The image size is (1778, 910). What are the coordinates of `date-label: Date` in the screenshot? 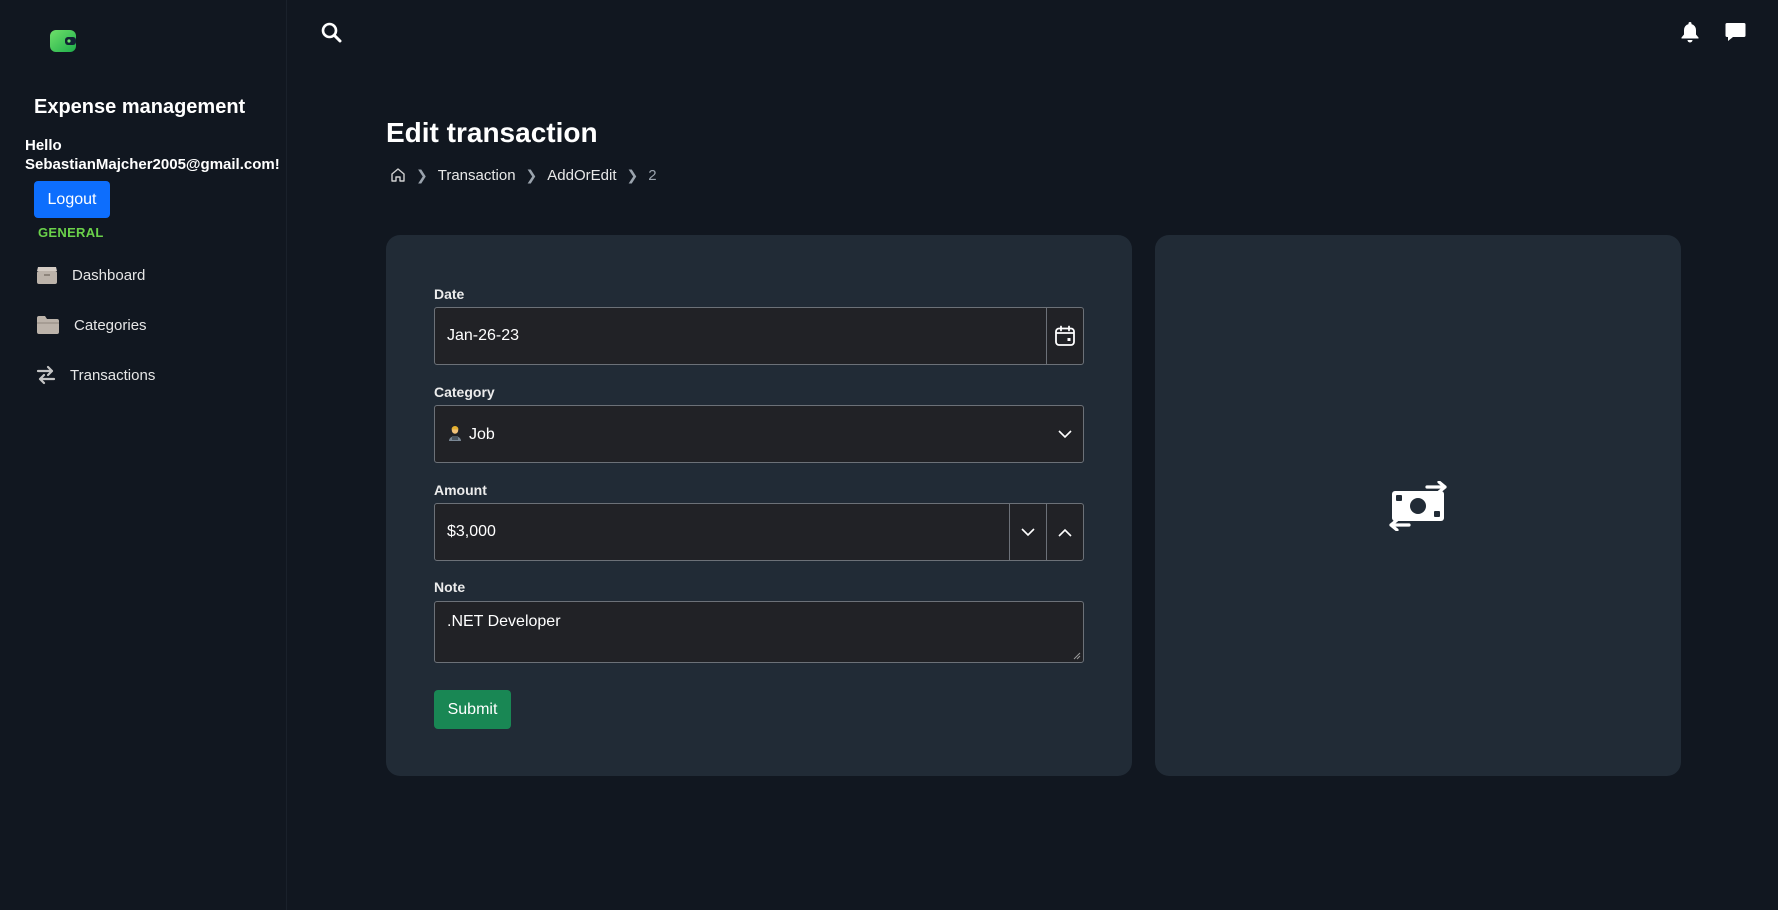 It's located at (449, 294).